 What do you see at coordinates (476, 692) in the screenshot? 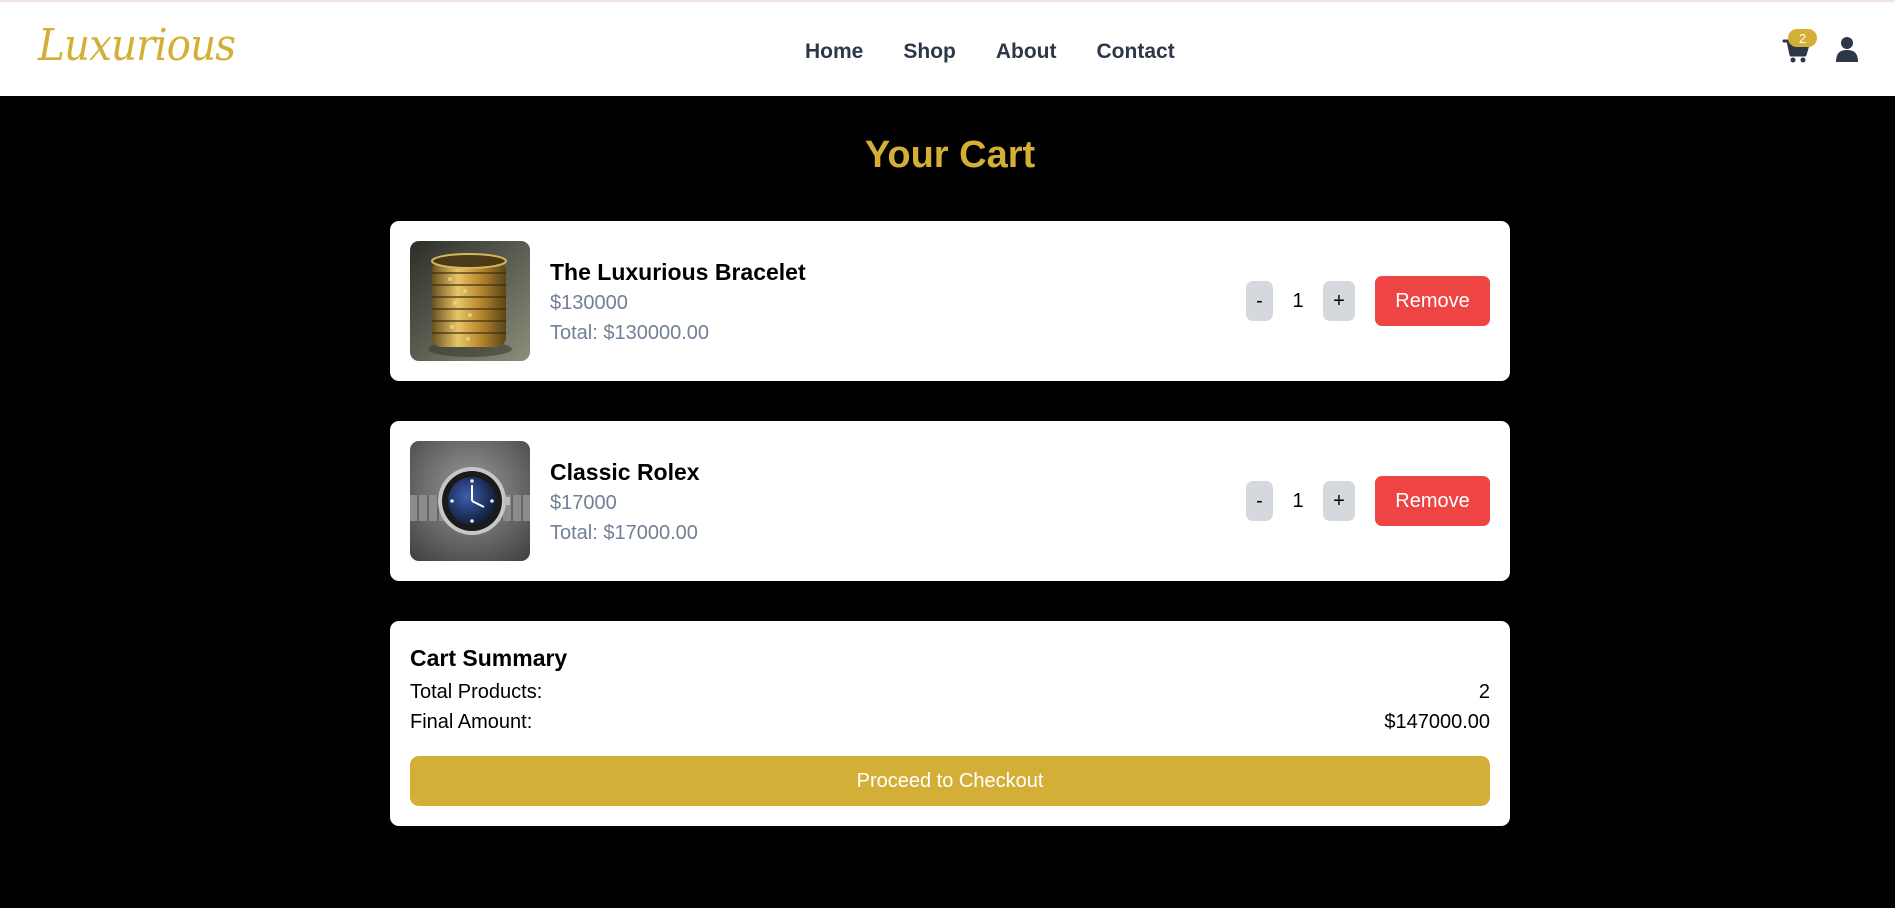
I see `total-products-label: Total Products:` at bounding box center [476, 692].